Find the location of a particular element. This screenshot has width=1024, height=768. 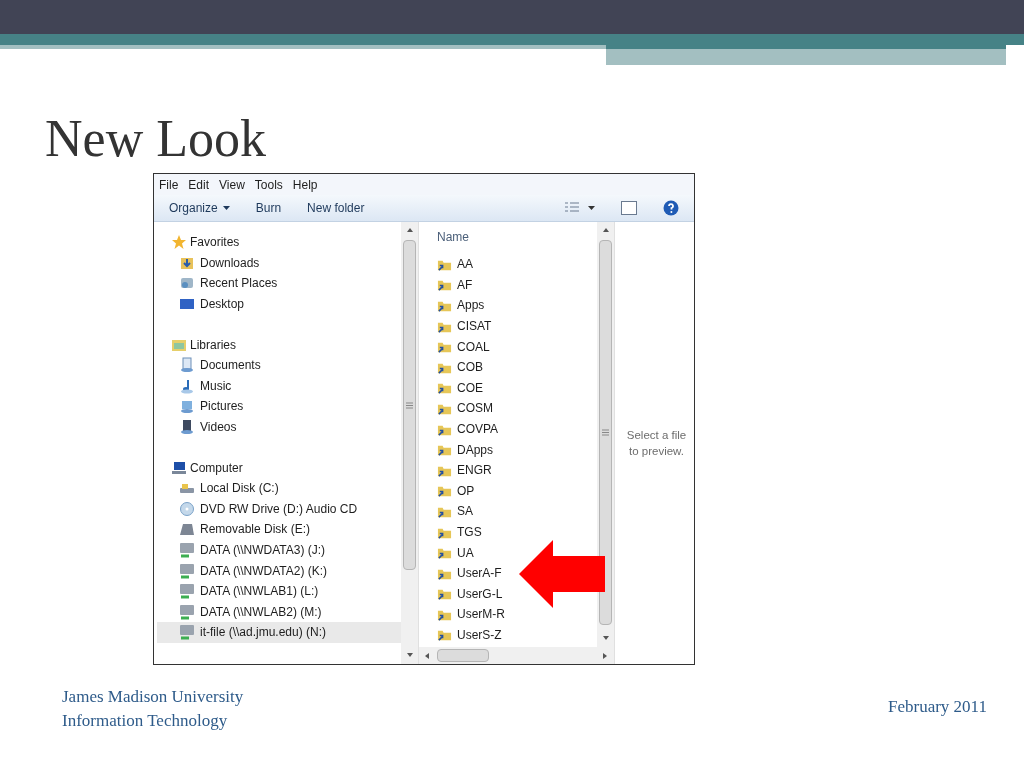

nav-label: Music is located at coordinates (216, 386).